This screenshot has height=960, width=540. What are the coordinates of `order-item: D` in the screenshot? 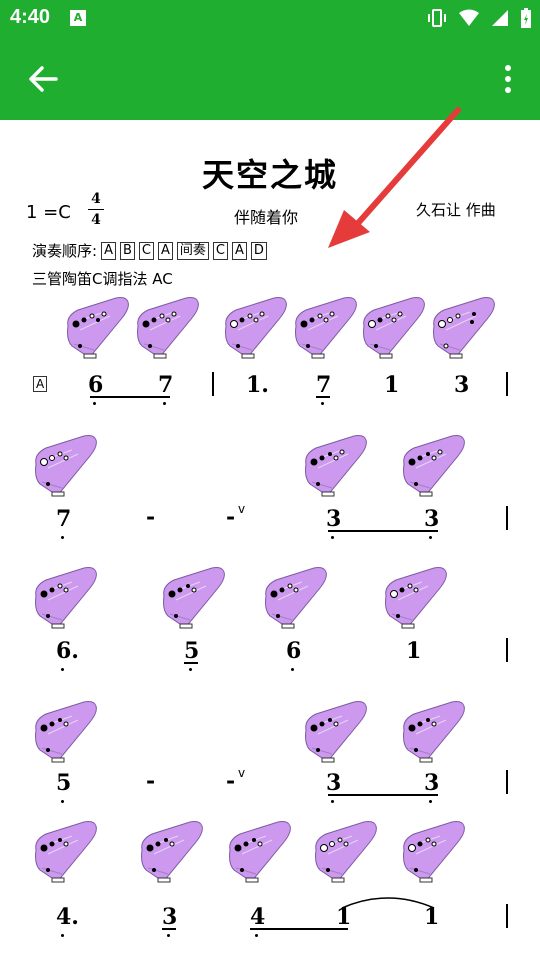 It's located at (258, 250).